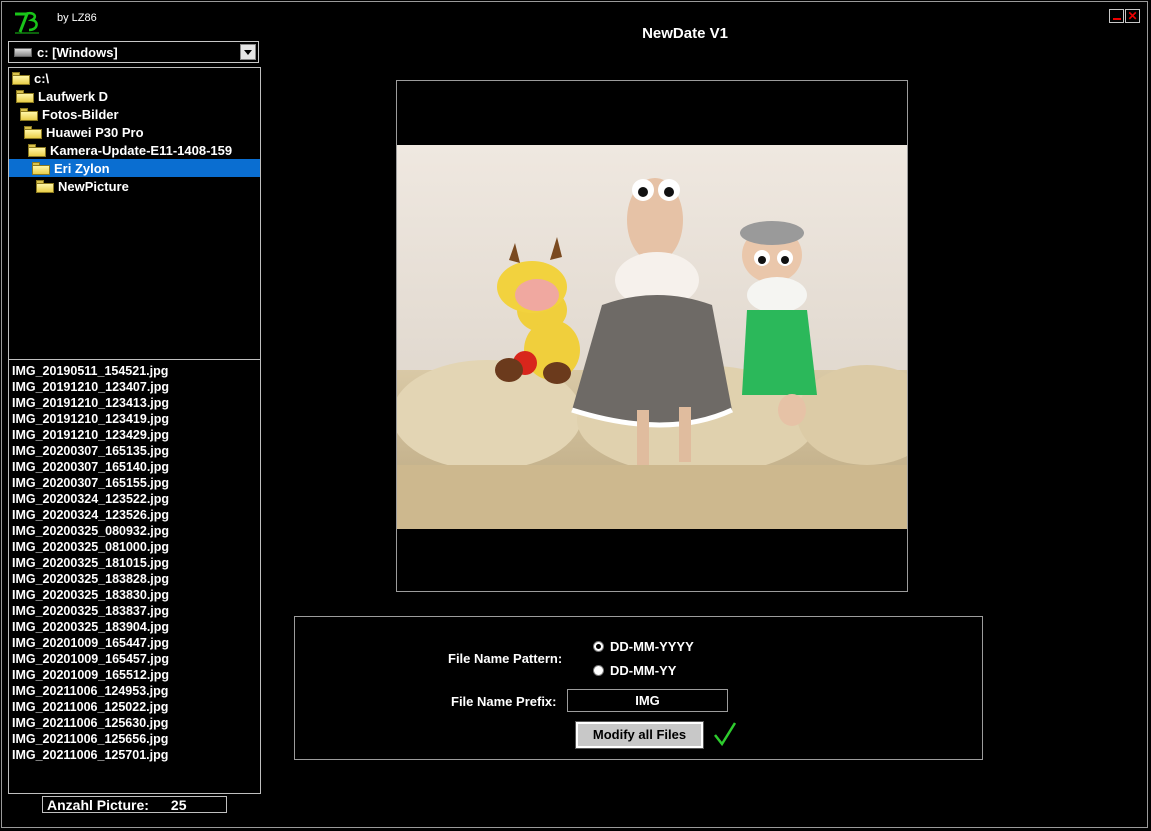 This screenshot has width=1151, height=831. I want to click on file-list-item: IMG_20191210_123413.jpg, so click(134, 403).